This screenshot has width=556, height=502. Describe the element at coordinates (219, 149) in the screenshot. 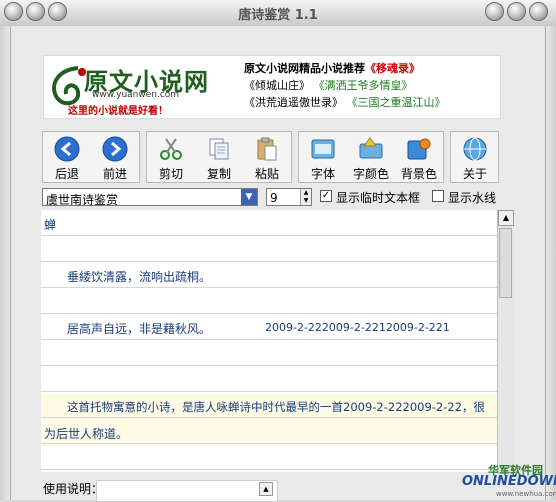

I see `copy-icon` at that location.